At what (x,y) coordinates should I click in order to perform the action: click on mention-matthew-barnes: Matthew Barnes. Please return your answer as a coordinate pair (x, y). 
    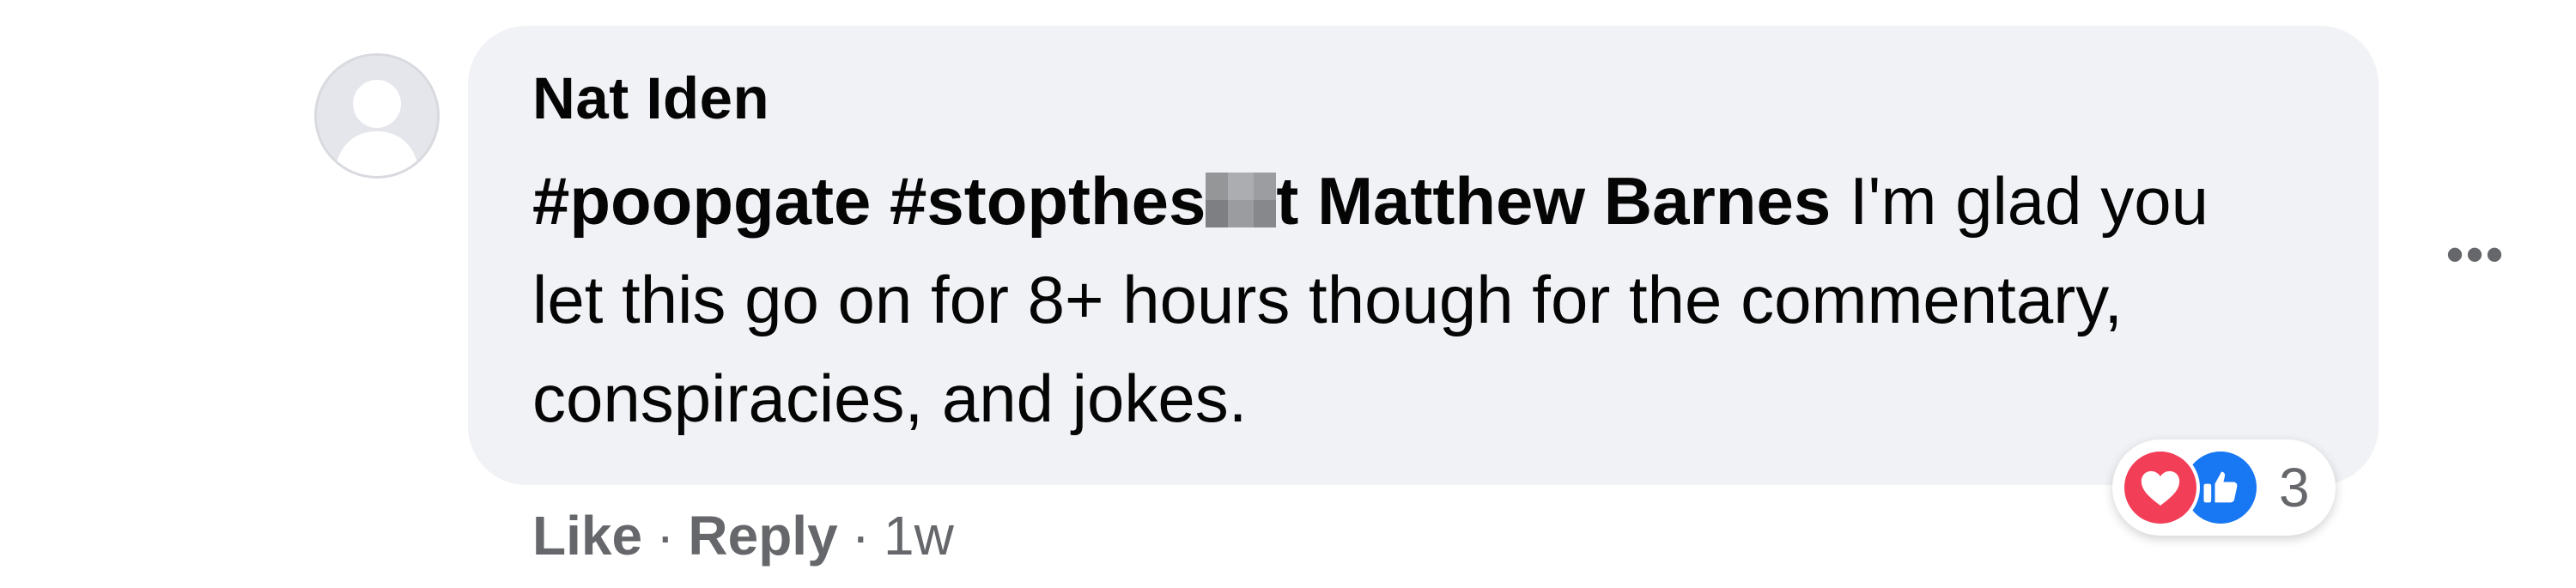
    Looking at the image, I should click on (1574, 201).